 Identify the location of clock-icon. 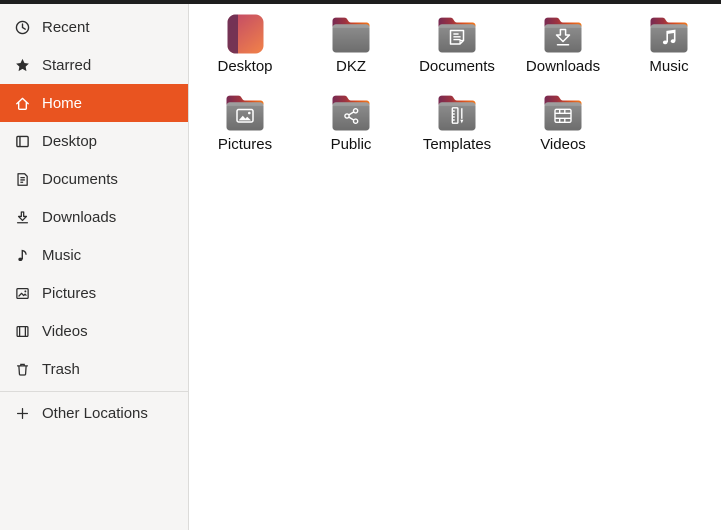
(22, 27).